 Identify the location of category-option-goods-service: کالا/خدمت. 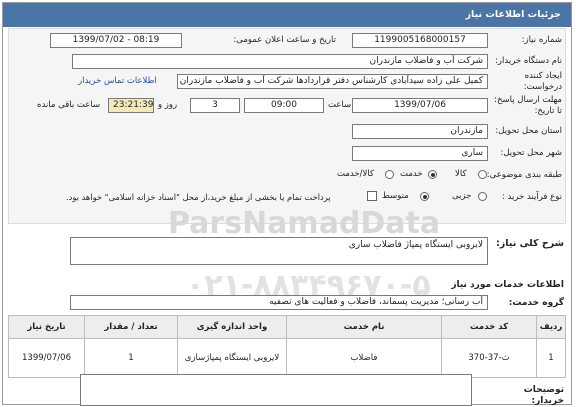
(355, 174).